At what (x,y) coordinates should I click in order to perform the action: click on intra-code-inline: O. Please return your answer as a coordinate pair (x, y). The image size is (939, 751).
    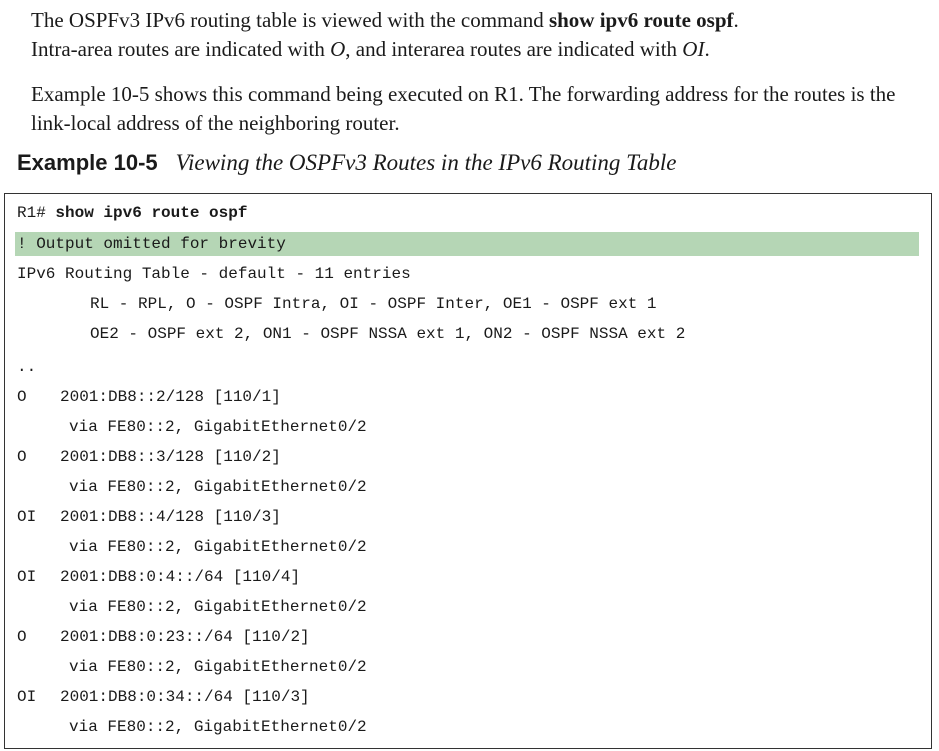
    Looking at the image, I should click on (338, 49).